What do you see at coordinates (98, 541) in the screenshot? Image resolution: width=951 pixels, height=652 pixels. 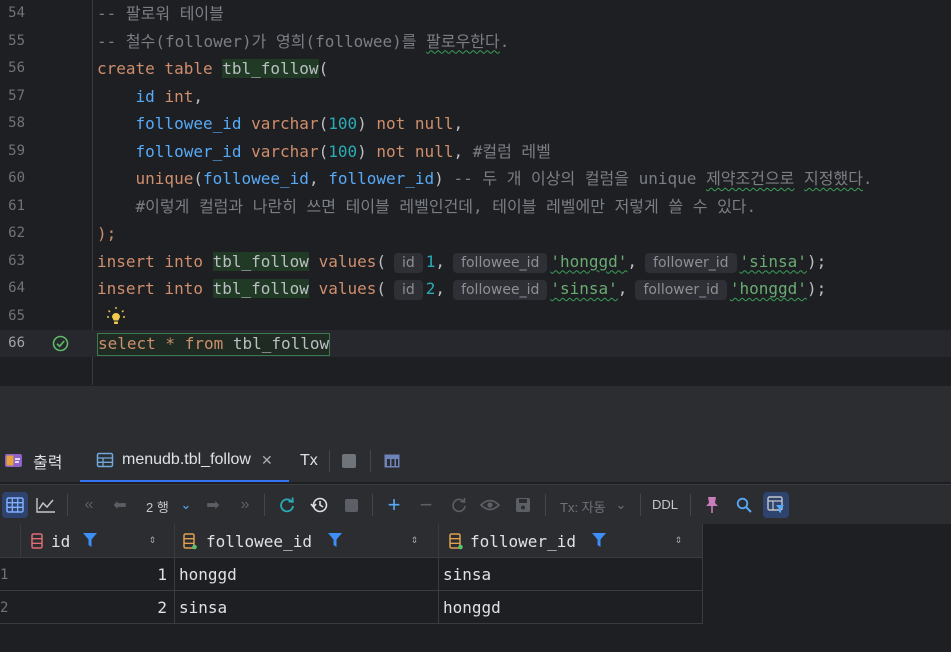 I see `column-header-id: id ⇕` at bounding box center [98, 541].